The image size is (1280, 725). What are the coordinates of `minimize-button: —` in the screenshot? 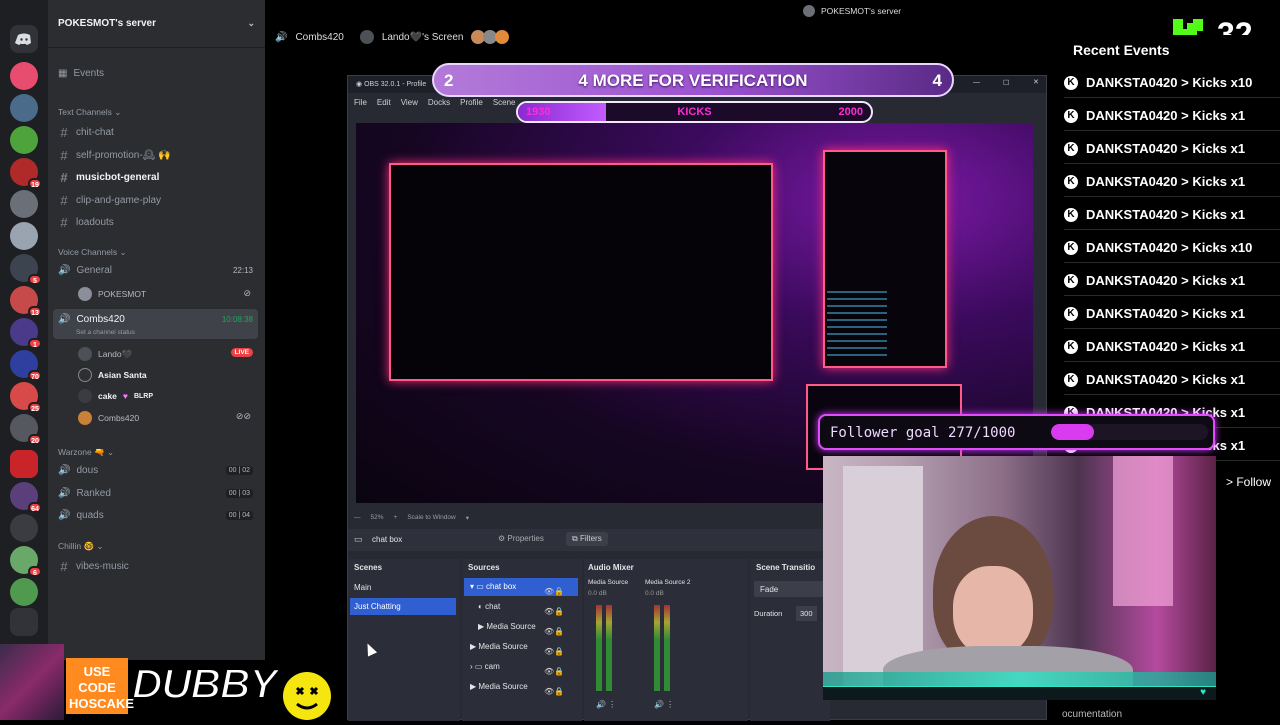 It's located at (976, 82).